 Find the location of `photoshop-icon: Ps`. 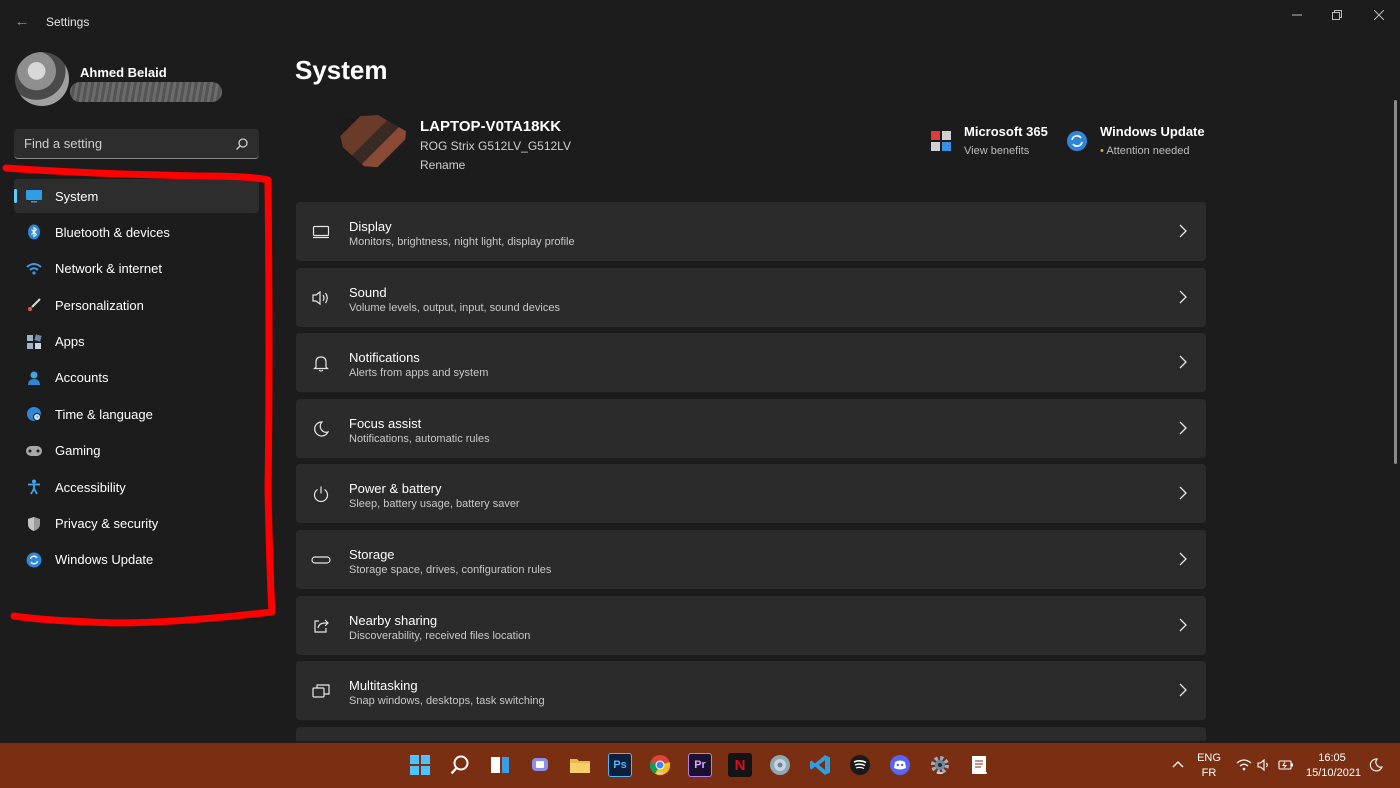

photoshop-icon: Ps is located at coordinates (620, 765).